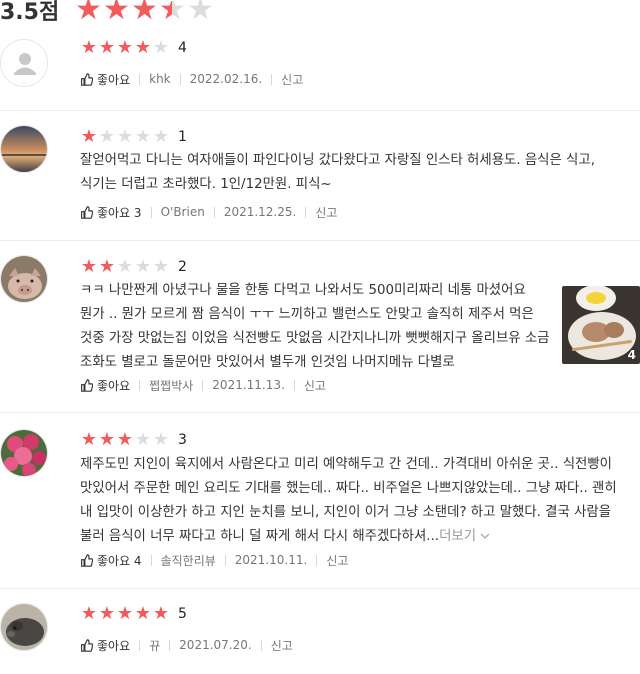 This screenshot has height=674, width=640. What do you see at coordinates (208, 212) in the screenshot?
I see `review-meta: 좋아요 3 O'Brien 2021.12.25. 신고` at bounding box center [208, 212].